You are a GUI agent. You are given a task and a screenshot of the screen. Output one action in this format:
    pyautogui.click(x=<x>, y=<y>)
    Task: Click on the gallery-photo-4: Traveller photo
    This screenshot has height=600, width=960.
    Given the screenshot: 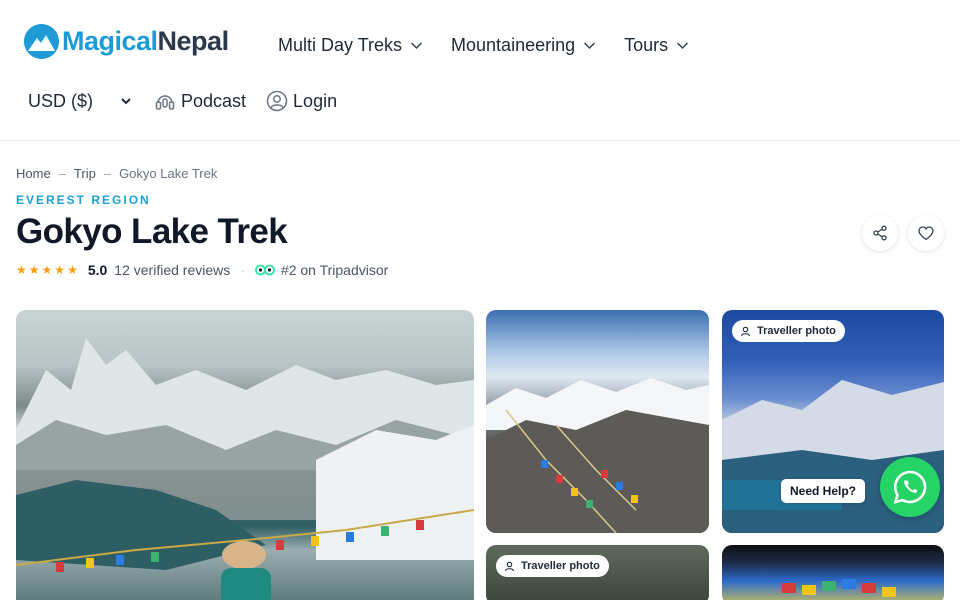 What is the action you would take?
    pyautogui.click(x=597, y=572)
    